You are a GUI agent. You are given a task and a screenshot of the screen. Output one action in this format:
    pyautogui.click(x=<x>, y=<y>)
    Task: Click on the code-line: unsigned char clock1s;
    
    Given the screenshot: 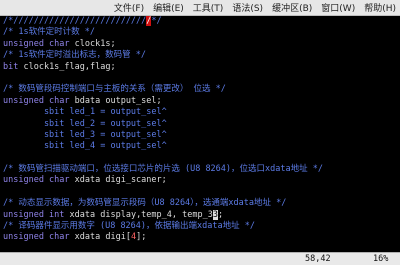 What is the action you would take?
    pyautogui.click(x=59, y=43)
    